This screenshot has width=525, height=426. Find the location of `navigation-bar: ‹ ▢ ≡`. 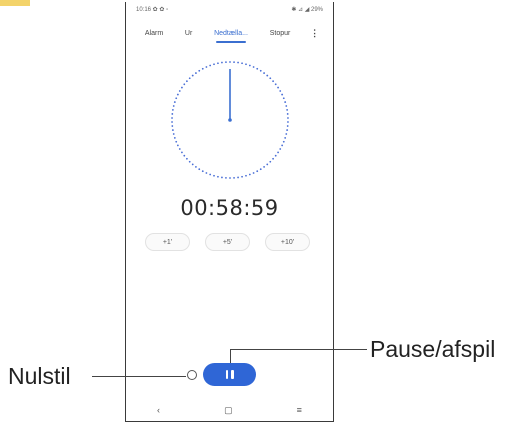

navigation-bar: ‹ ▢ ≡ is located at coordinates (229, 410).